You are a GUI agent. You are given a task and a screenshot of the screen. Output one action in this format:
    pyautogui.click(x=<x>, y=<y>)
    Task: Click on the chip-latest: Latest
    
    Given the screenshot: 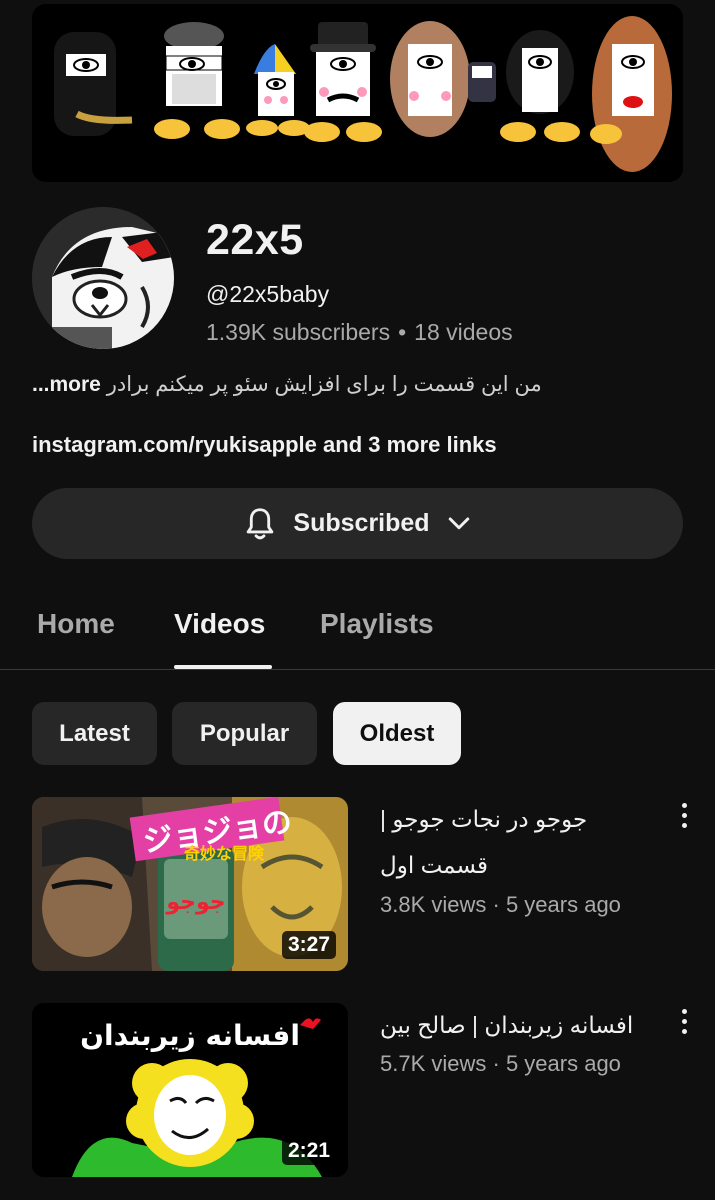 What is the action you would take?
    pyautogui.click(x=94, y=733)
    